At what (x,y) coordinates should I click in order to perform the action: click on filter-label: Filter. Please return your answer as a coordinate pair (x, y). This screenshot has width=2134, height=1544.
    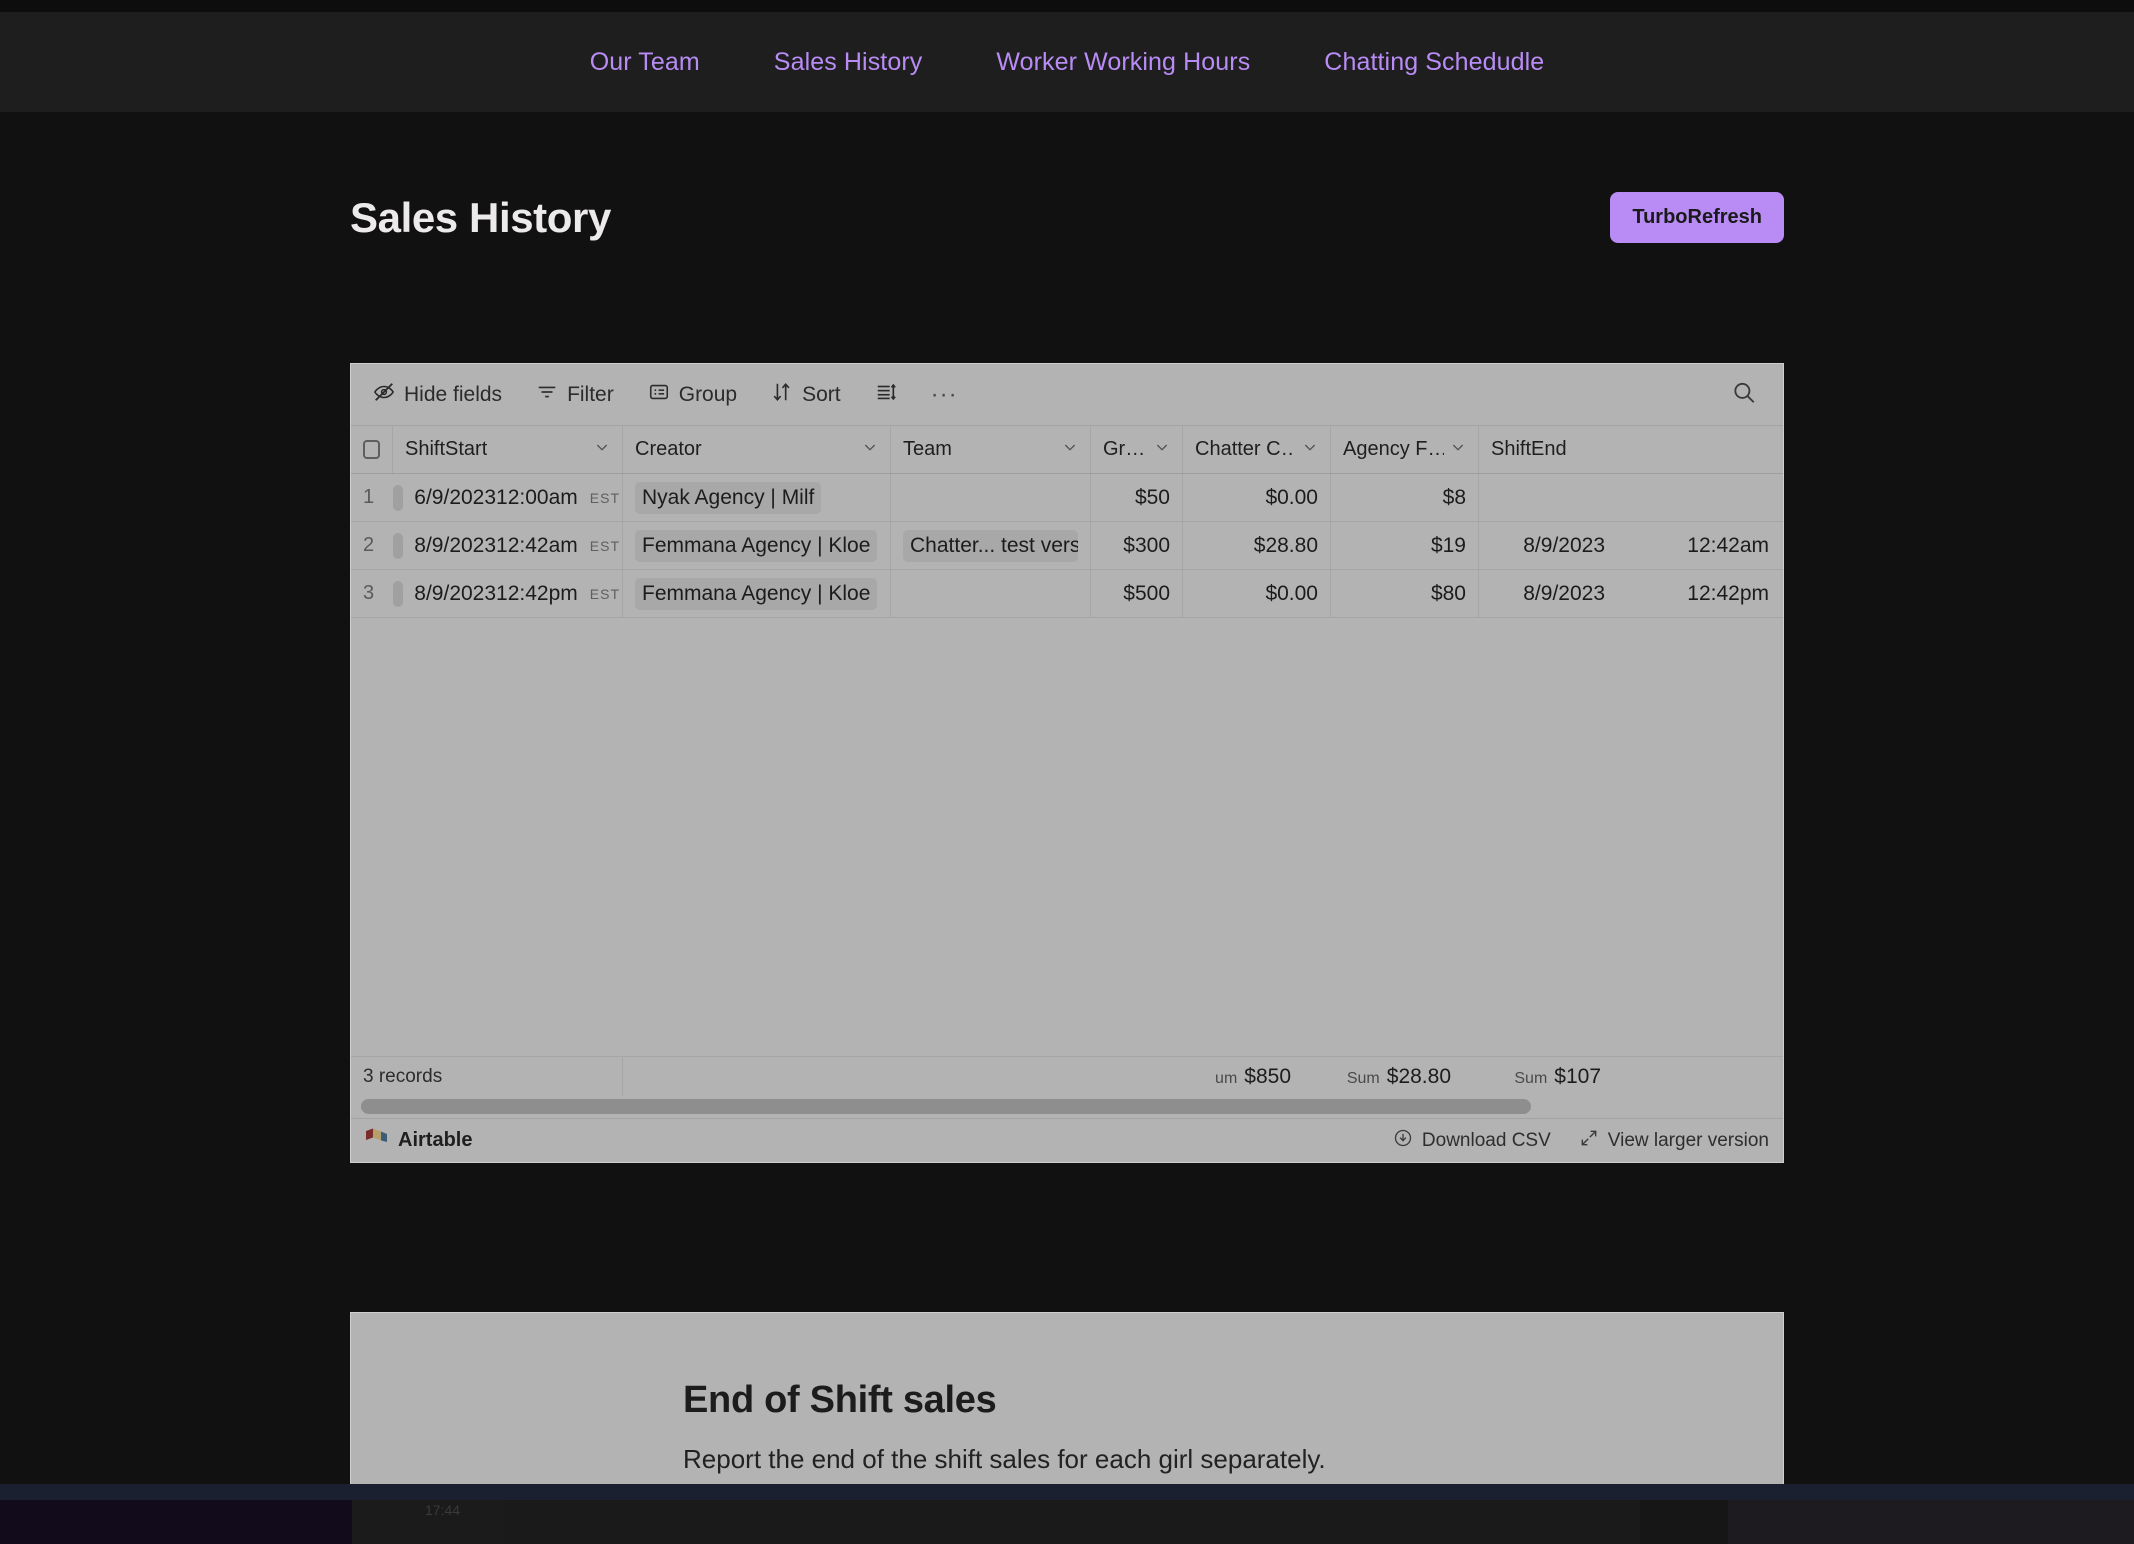
    Looking at the image, I should click on (590, 394).